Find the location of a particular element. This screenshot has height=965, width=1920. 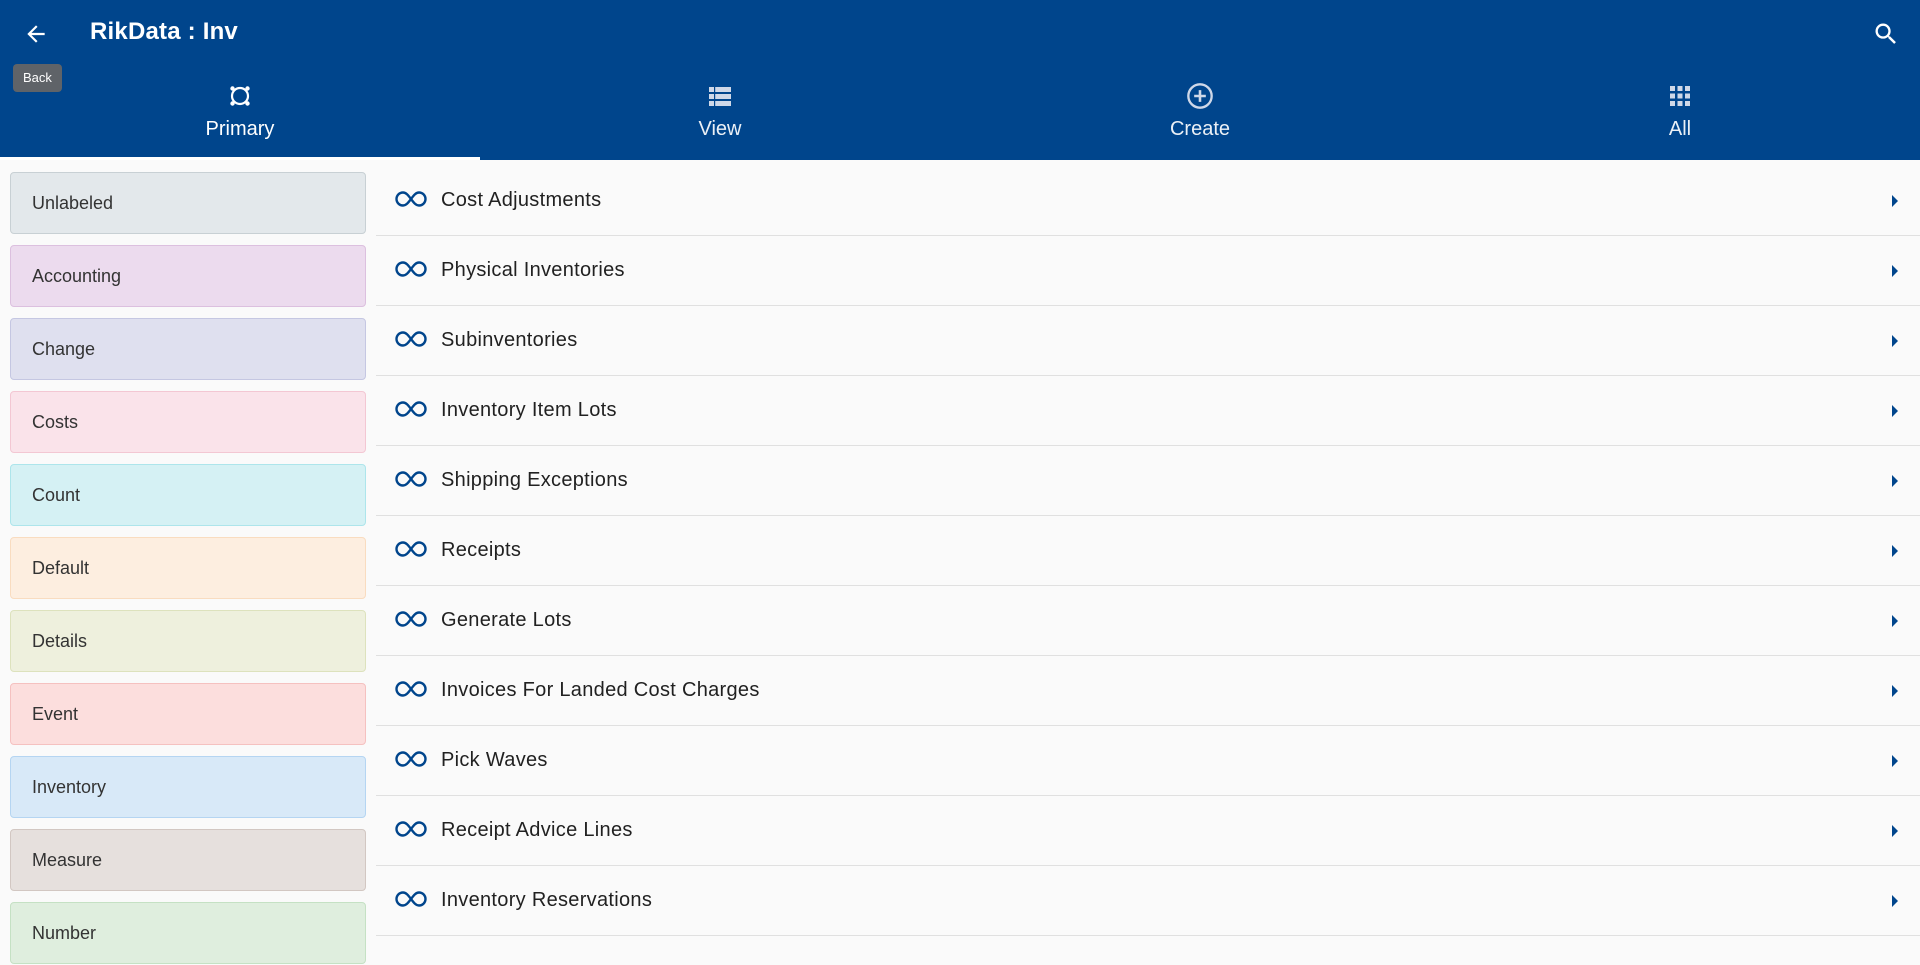

back-button is located at coordinates (36, 34).